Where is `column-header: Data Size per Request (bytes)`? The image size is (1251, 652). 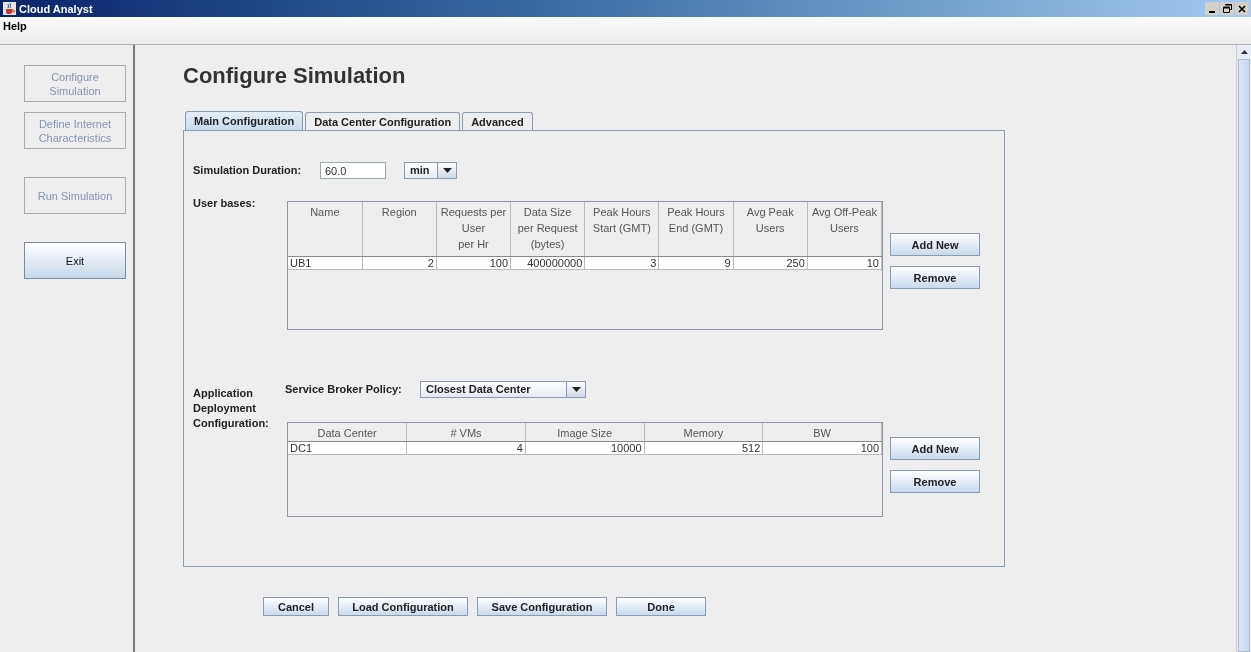
column-header: Data Size per Request (bytes) is located at coordinates (547, 229).